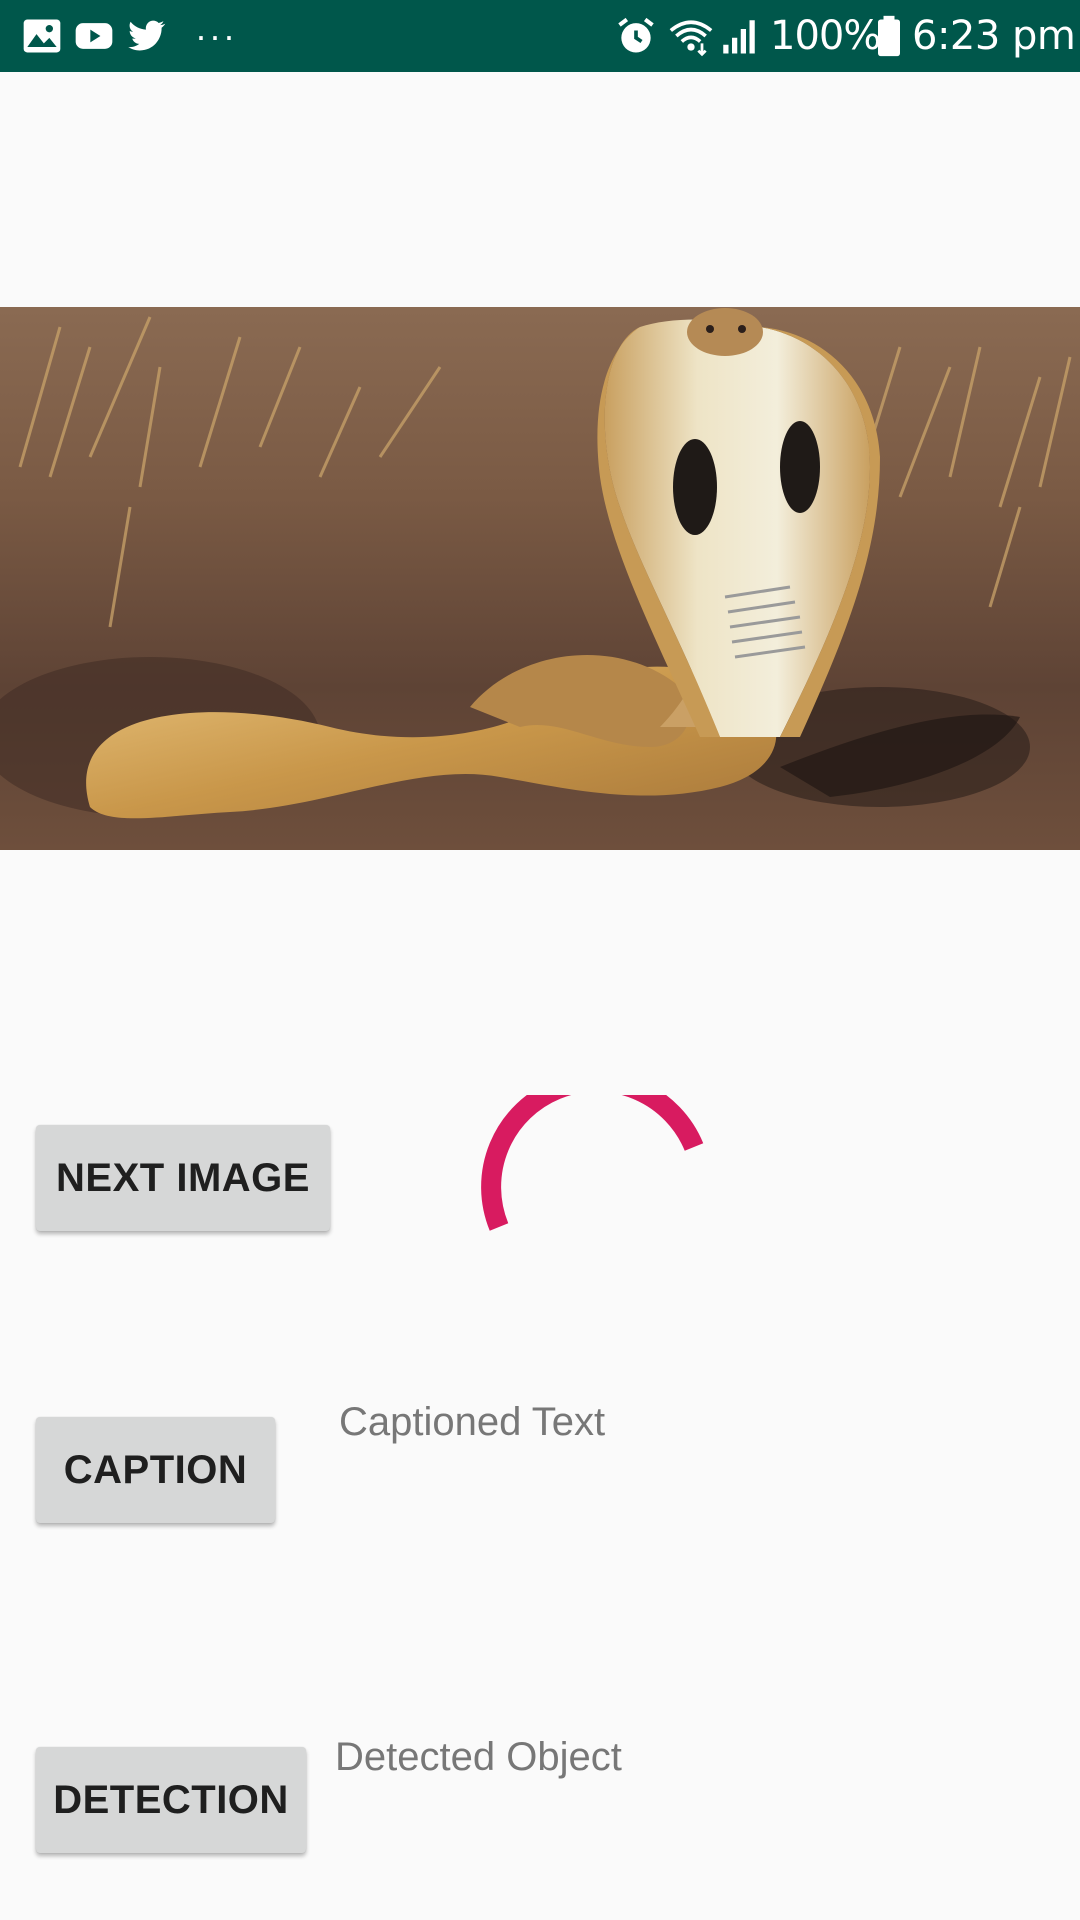 Image resolution: width=1080 pixels, height=1920 pixels. Describe the element at coordinates (472, 1422) in the screenshot. I see `captioned-text: Captioned Text` at that location.